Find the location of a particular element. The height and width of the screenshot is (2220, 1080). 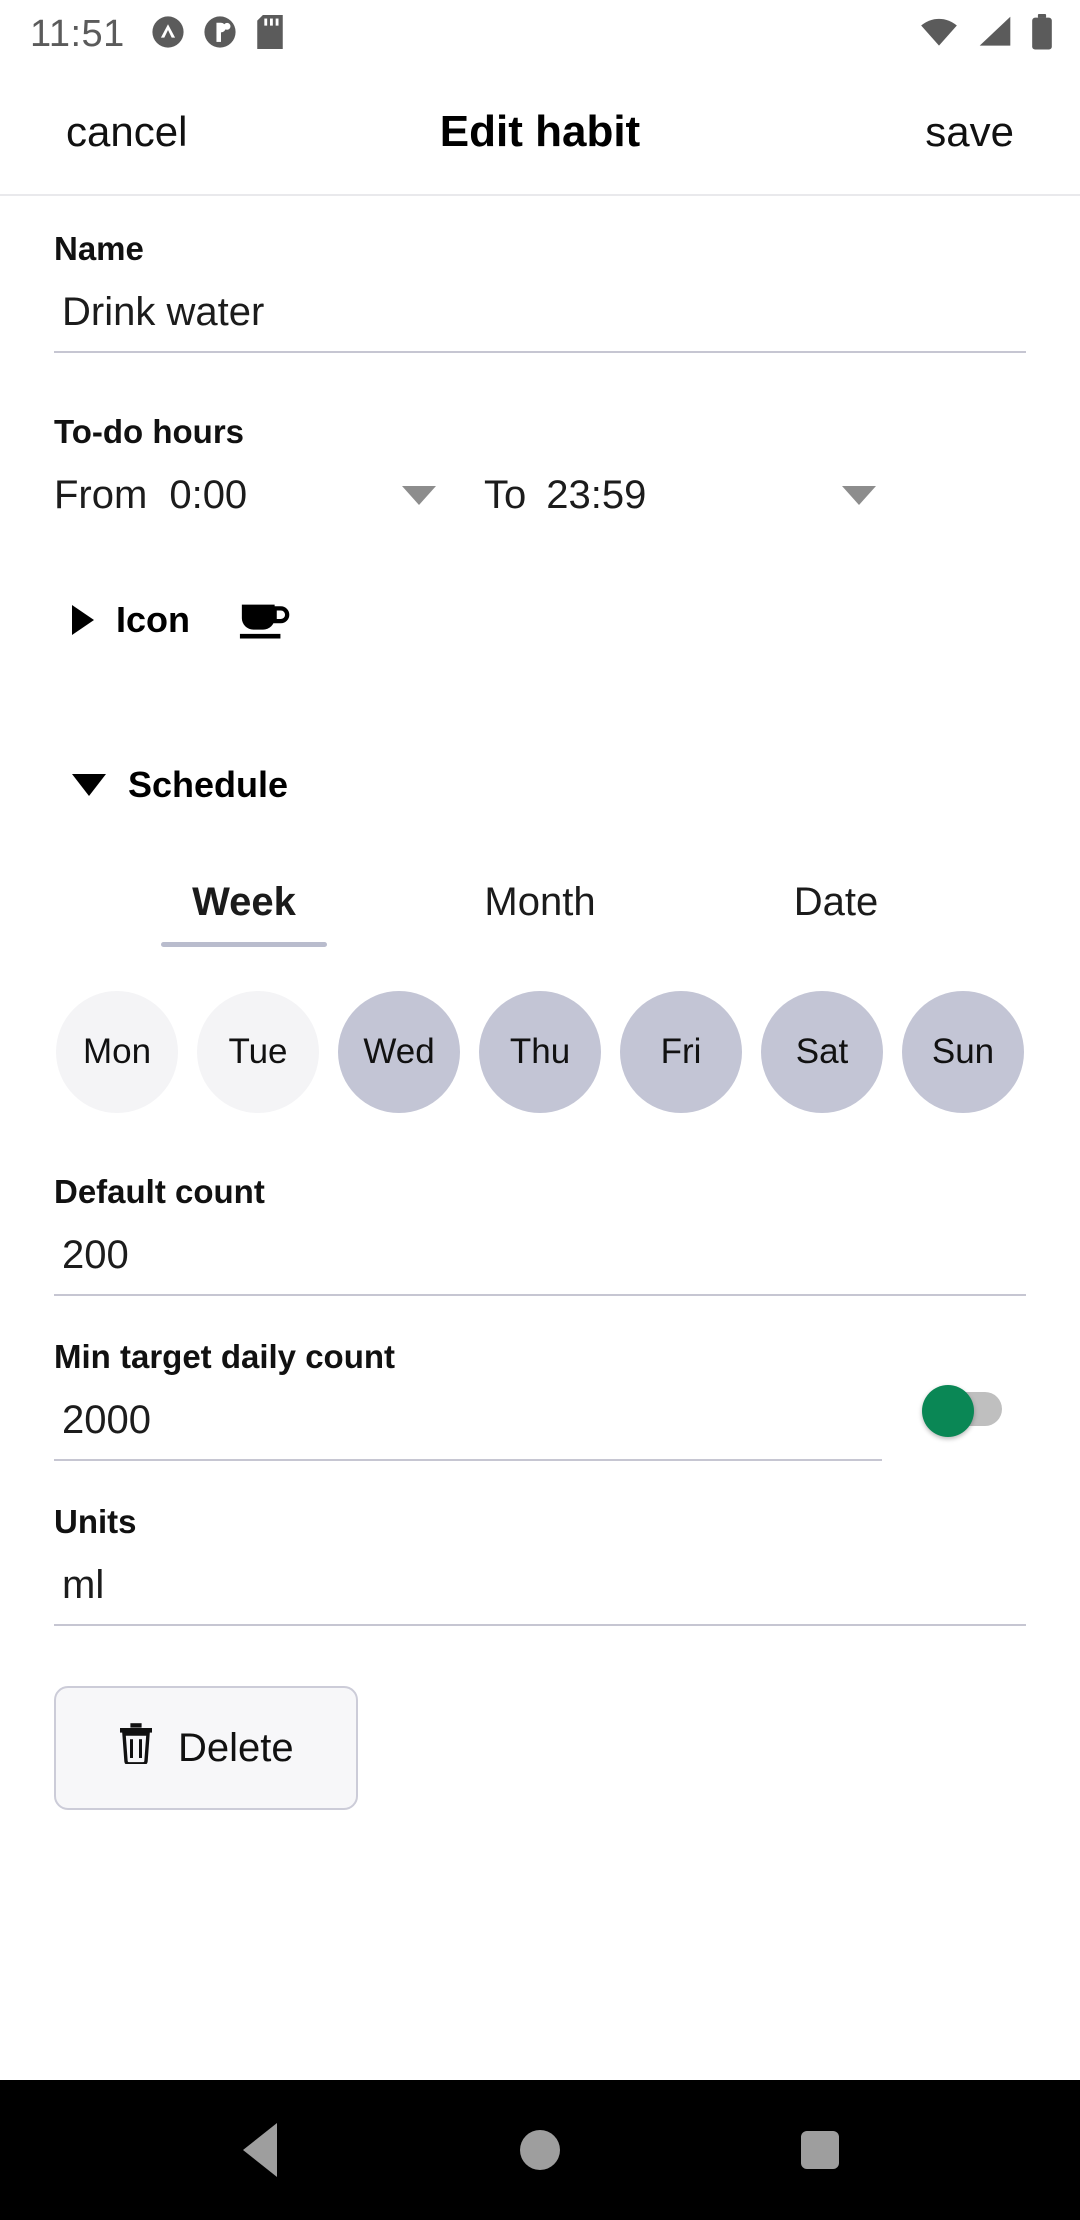

triangle-right-icon is located at coordinates (83, 620).